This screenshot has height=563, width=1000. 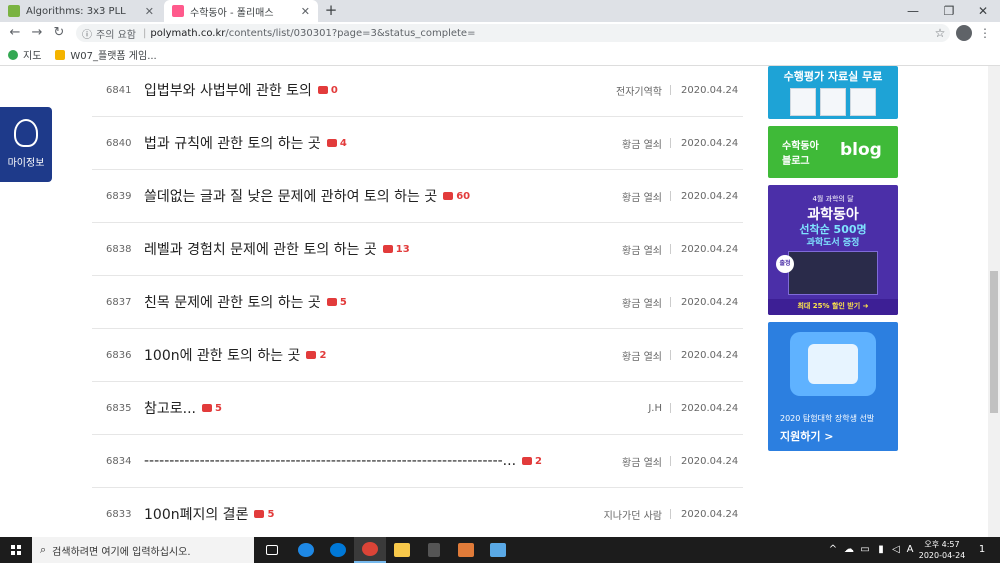 I want to click on file-explorer-icon, so click(x=402, y=550).